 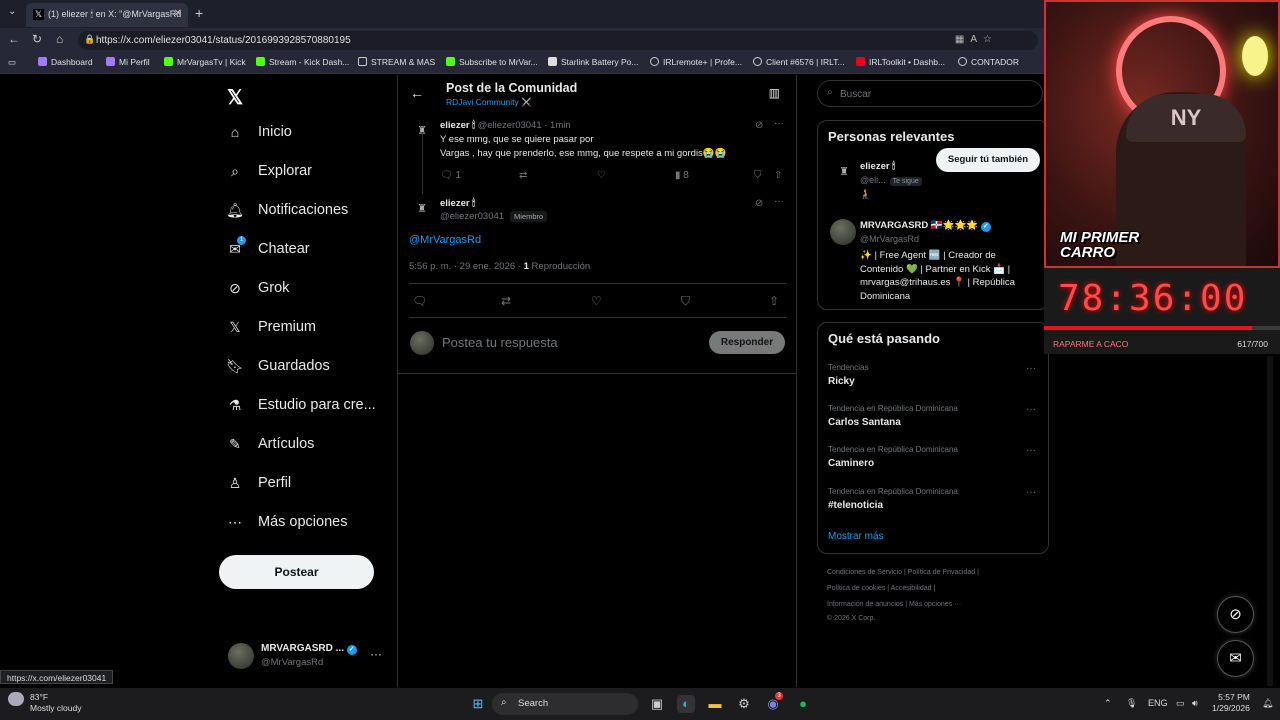 I want to click on bookmark-item: STREAM & MAS, so click(x=396, y=62).